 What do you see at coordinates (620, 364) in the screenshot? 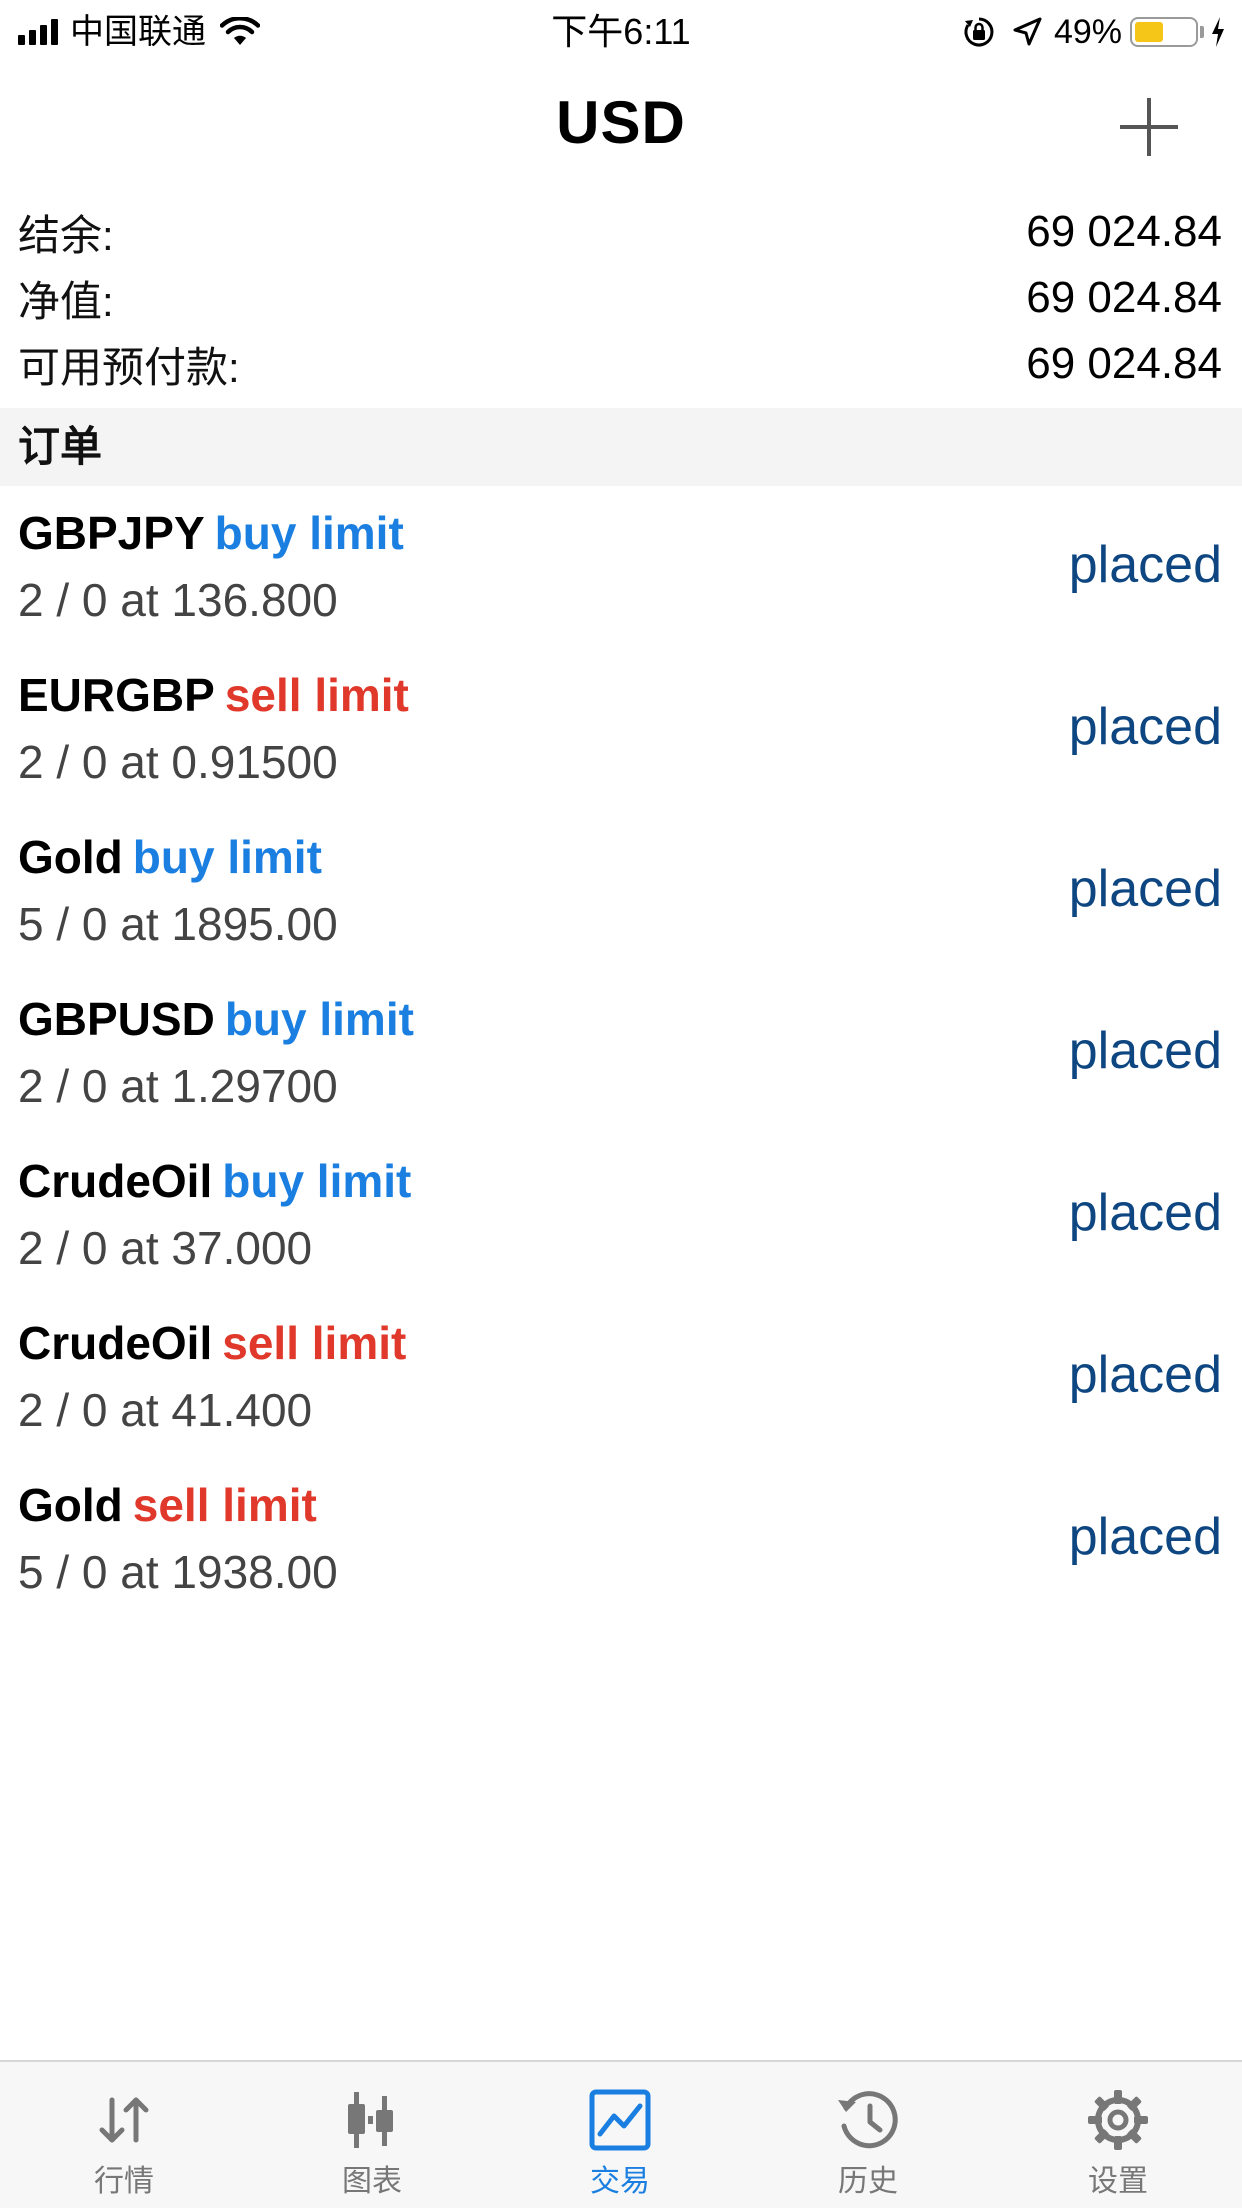
I see `summary-row-free-margin: 可用预付款: 69 024.84` at bounding box center [620, 364].